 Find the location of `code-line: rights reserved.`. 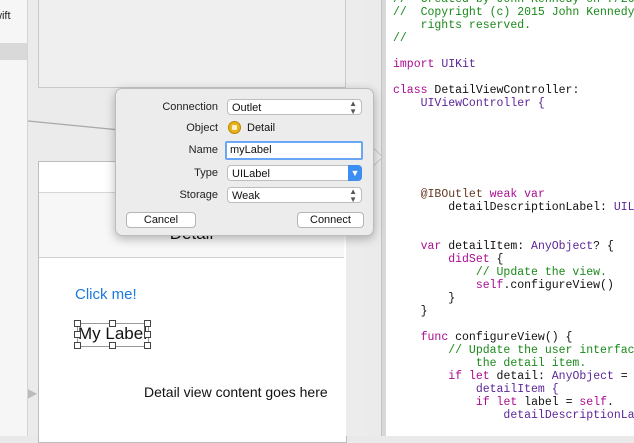

code-line: rights reserved. is located at coordinates (462, 25).